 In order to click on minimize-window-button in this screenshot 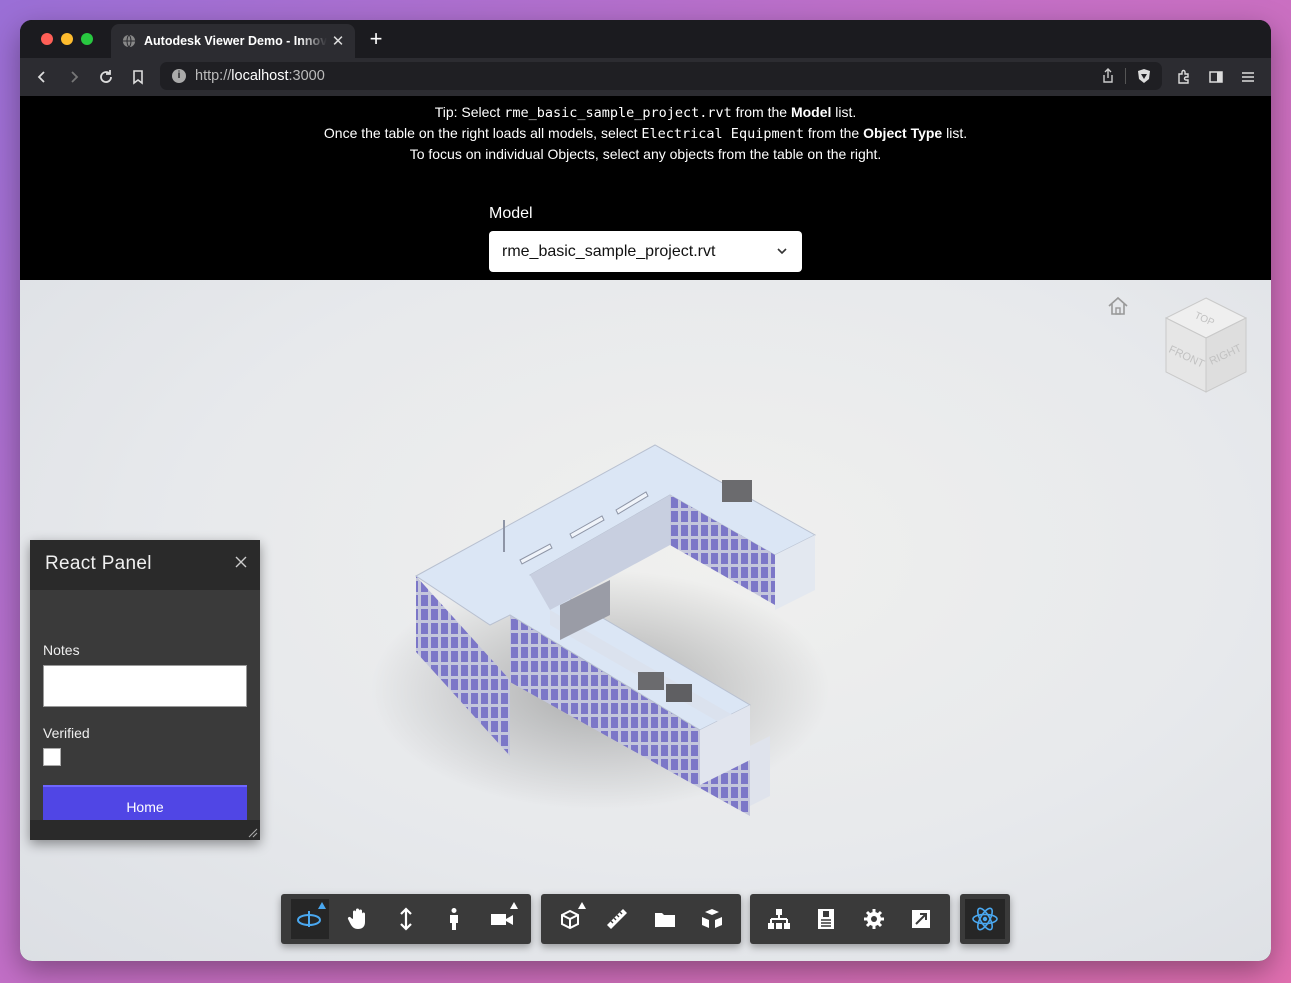, I will do `click(67, 39)`.